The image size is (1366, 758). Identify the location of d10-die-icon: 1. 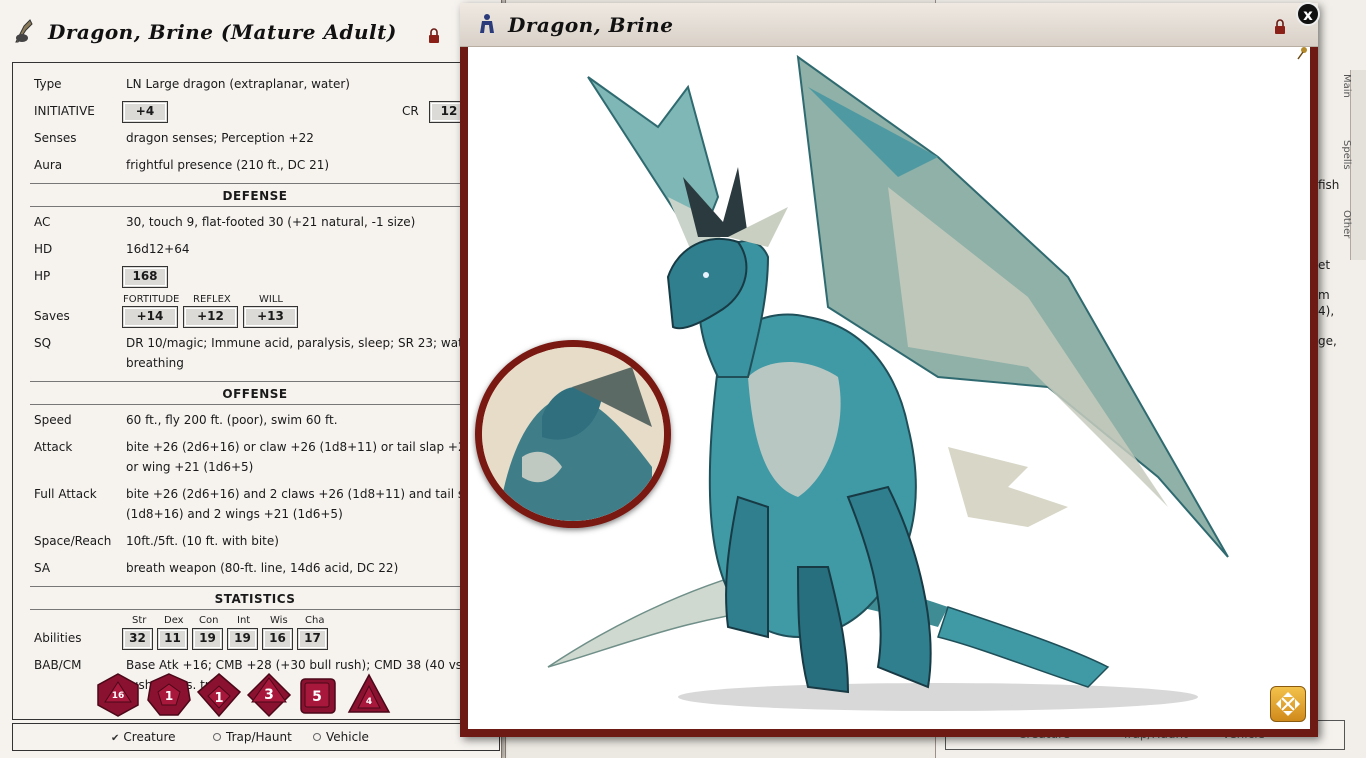
(219, 695).